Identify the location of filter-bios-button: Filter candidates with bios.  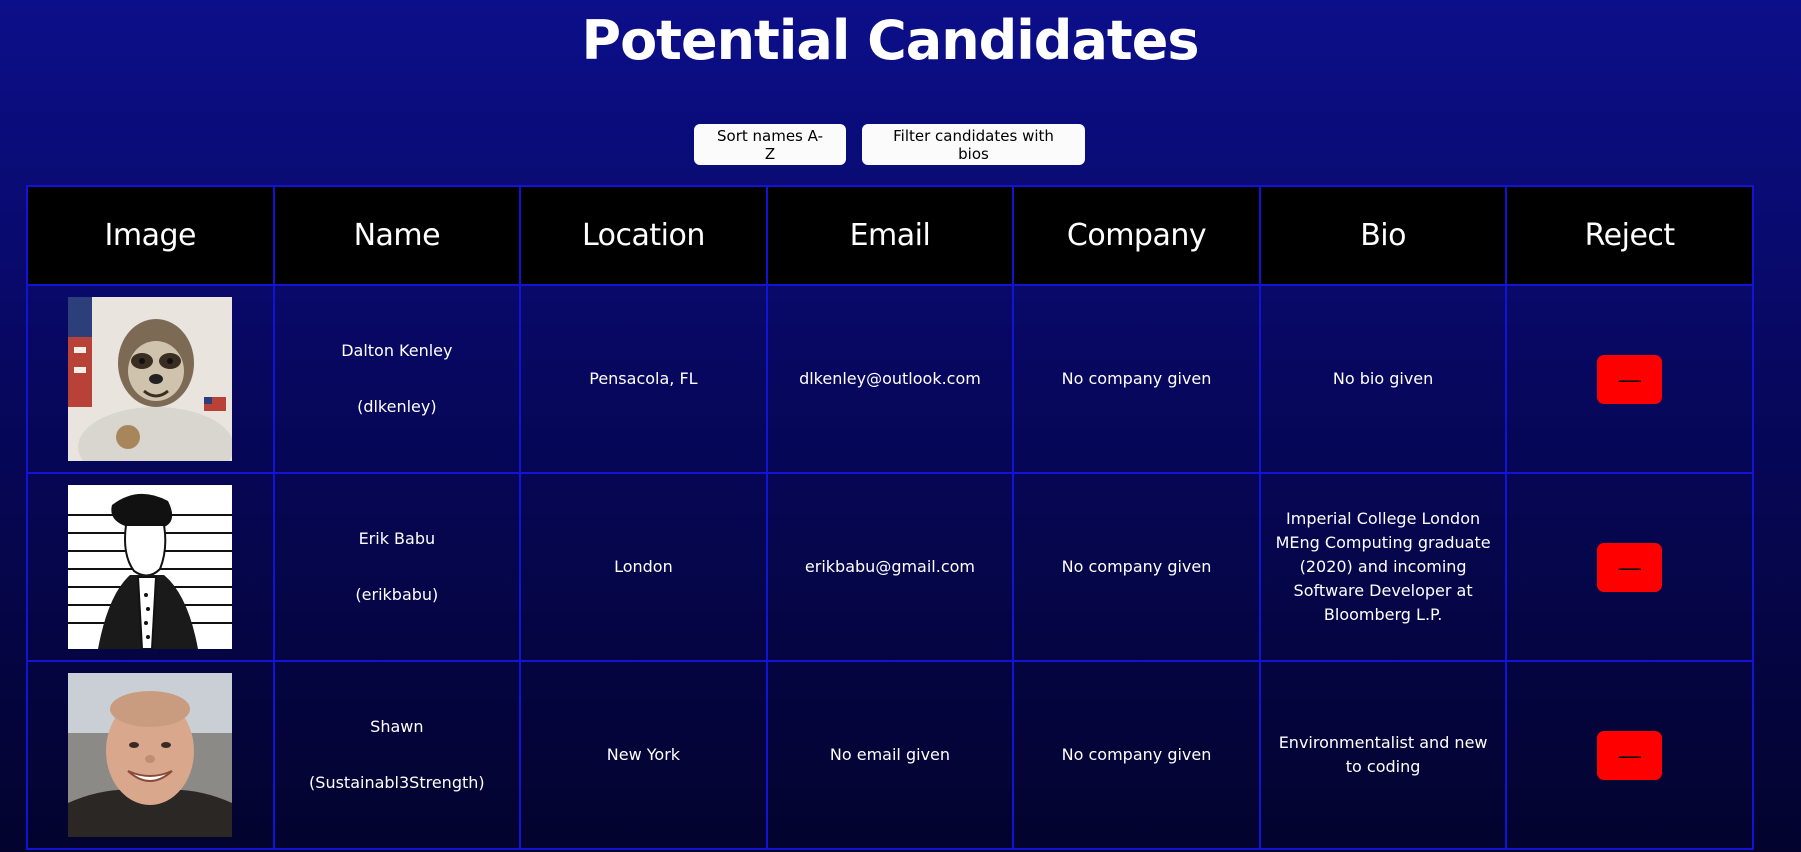
(973, 144).